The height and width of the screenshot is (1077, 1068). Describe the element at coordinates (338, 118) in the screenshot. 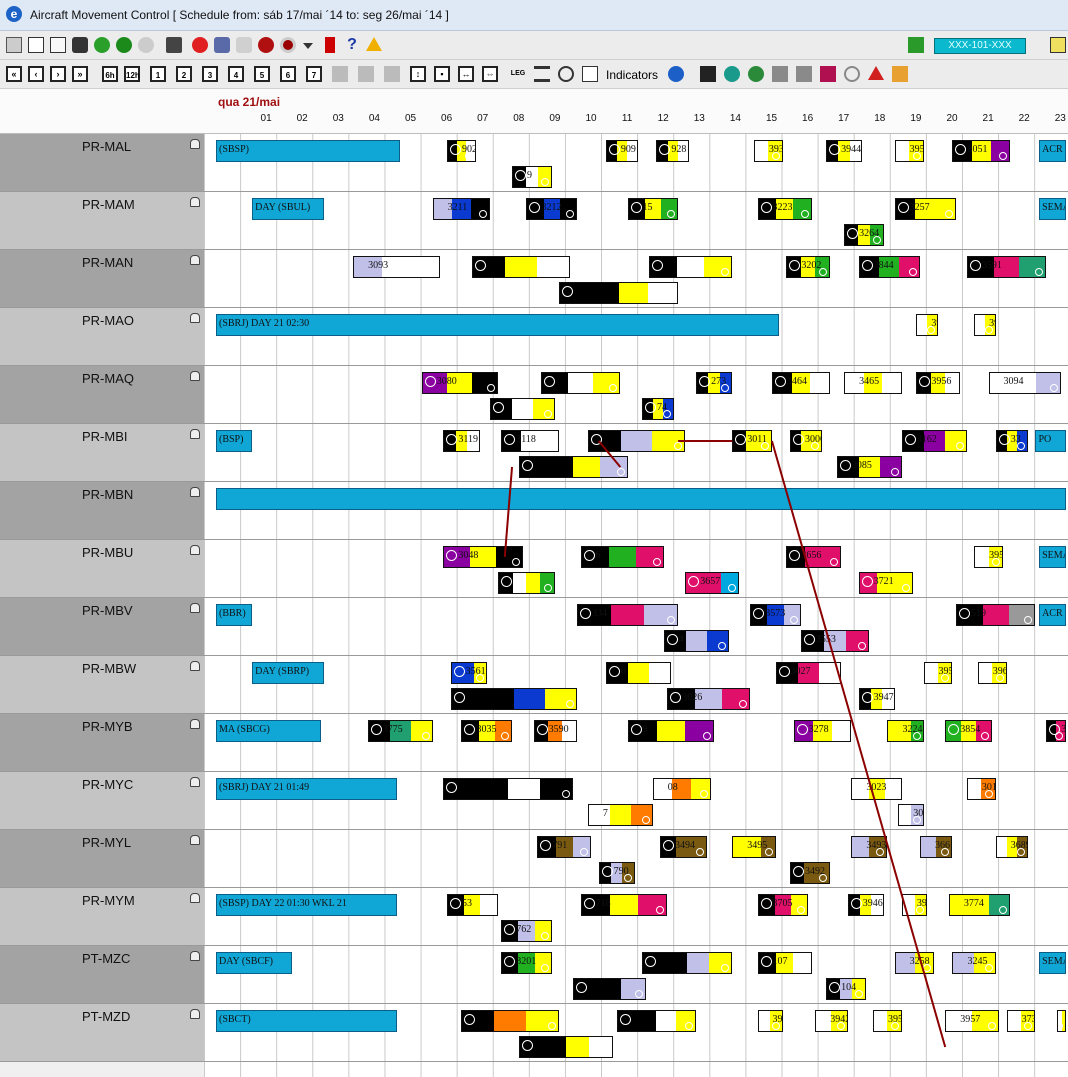

I see `hour-label: 03` at that location.